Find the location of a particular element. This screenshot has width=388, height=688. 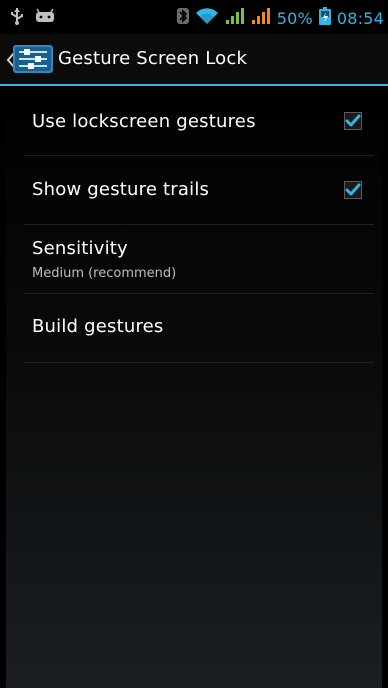

pref-use-lockscreen-gestures: Use lockscreen gestures is located at coordinates (199, 121).